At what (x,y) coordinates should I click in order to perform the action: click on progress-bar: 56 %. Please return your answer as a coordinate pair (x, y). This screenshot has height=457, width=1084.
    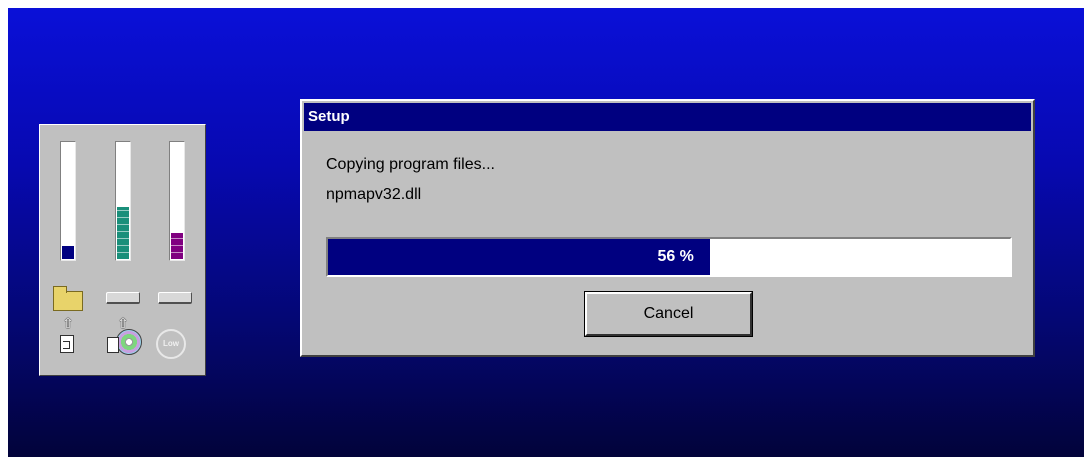
    Looking at the image, I should click on (669, 257).